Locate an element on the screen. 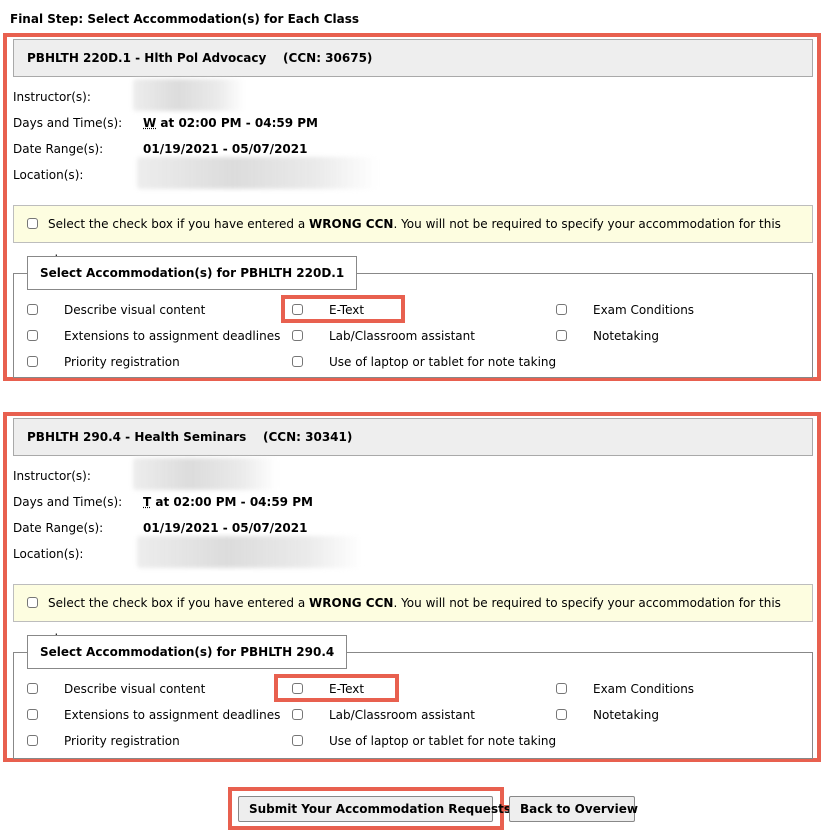 The height and width of the screenshot is (831, 827). days-time-value: T at 02:00 PM - 04:59 PM is located at coordinates (228, 502).